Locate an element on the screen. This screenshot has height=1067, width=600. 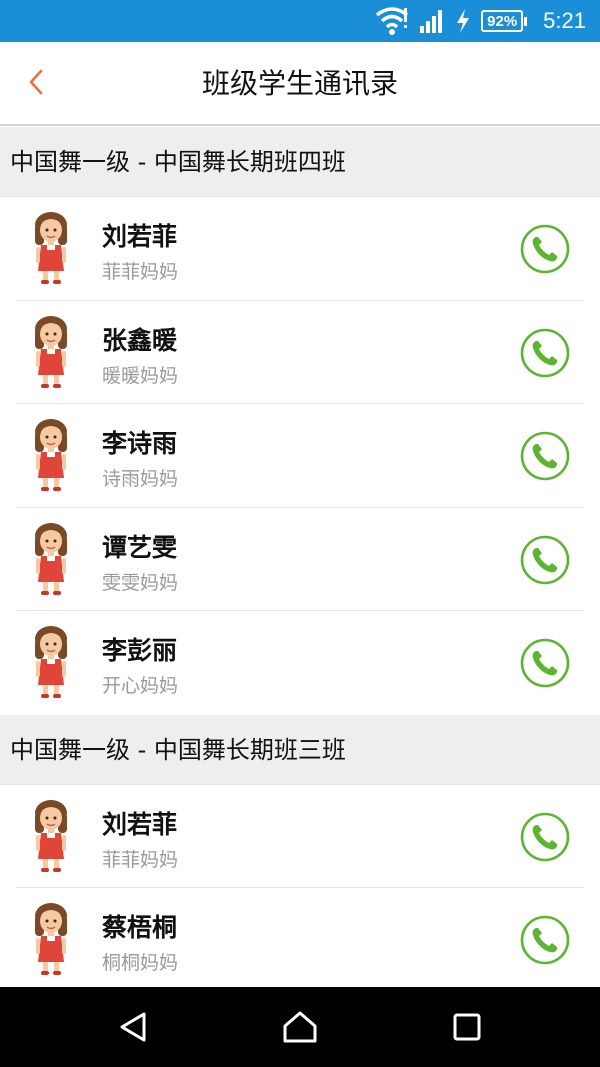
chevron-left-icon is located at coordinates (36, 84).